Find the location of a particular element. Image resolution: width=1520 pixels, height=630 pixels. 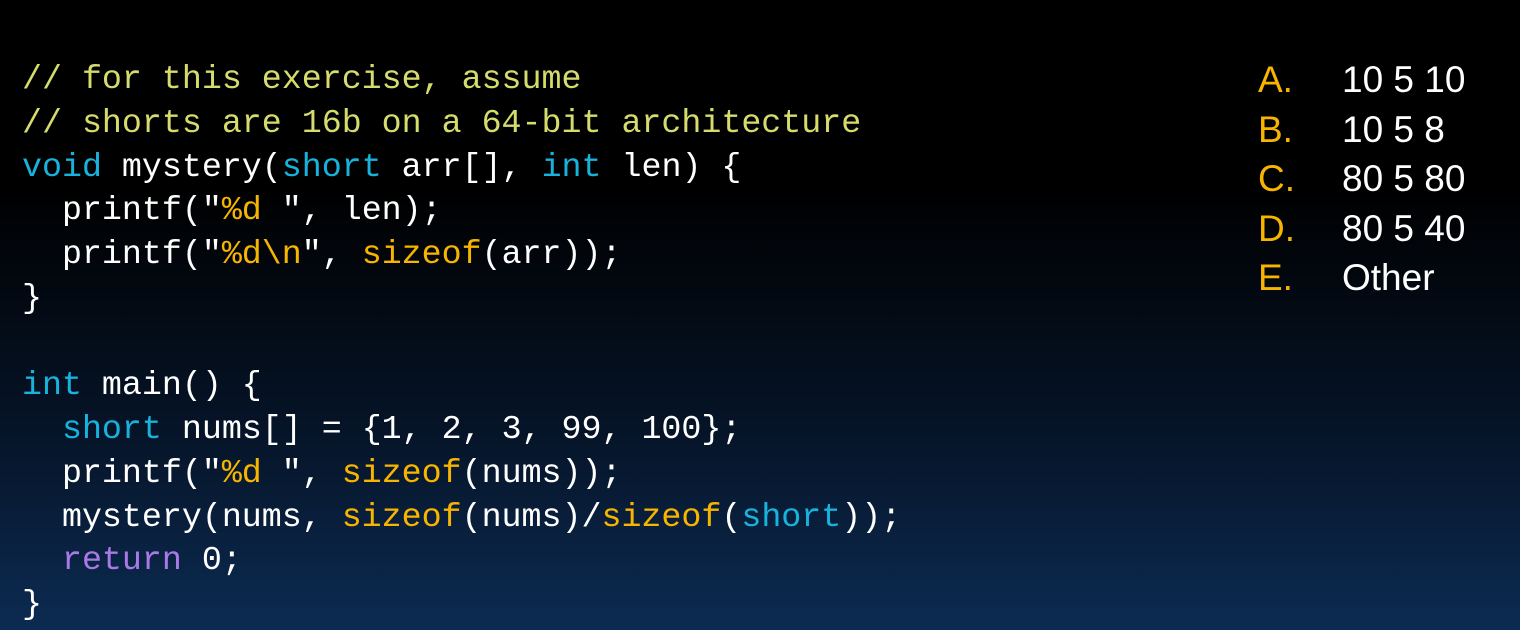

answer-value: Other is located at coordinates (1388, 278).